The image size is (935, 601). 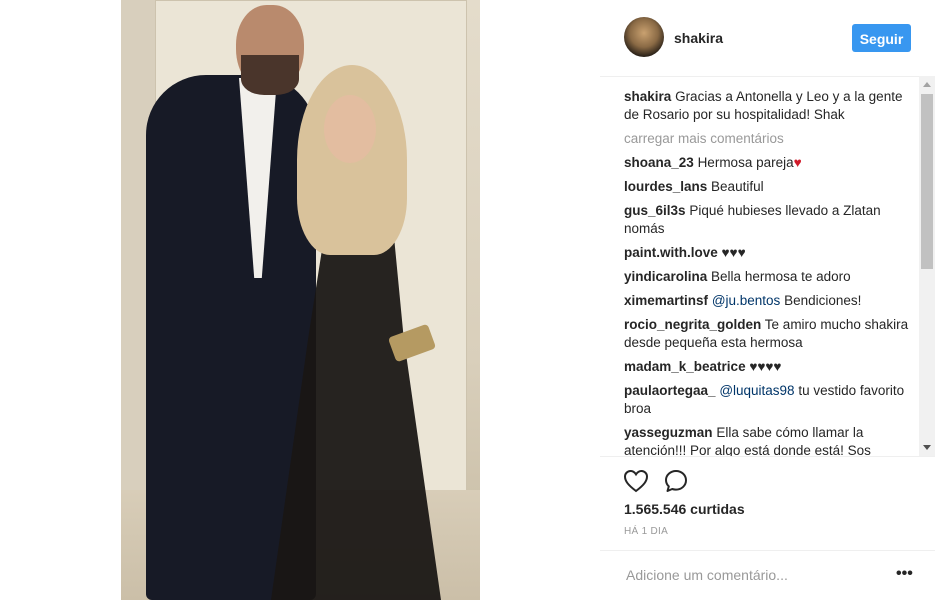 What do you see at coordinates (665, 186) in the screenshot?
I see `comment-username: lourdes_lans` at bounding box center [665, 186].